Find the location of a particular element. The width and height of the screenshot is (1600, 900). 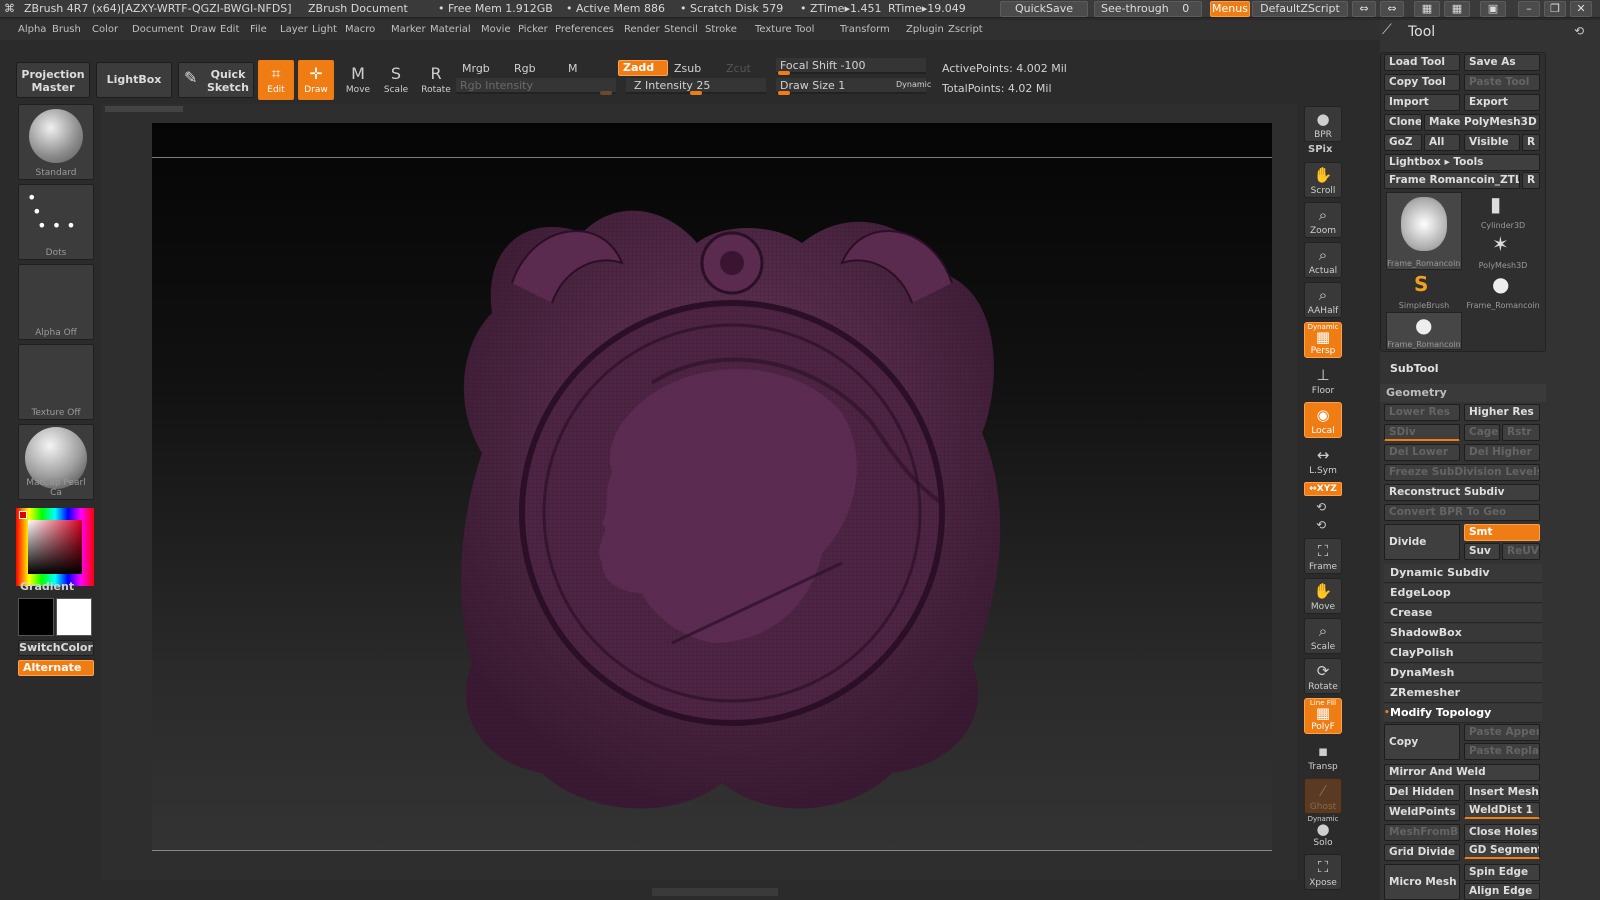

insert-mesh-button: Insert Mesh is located at coordinates (1502, 792).